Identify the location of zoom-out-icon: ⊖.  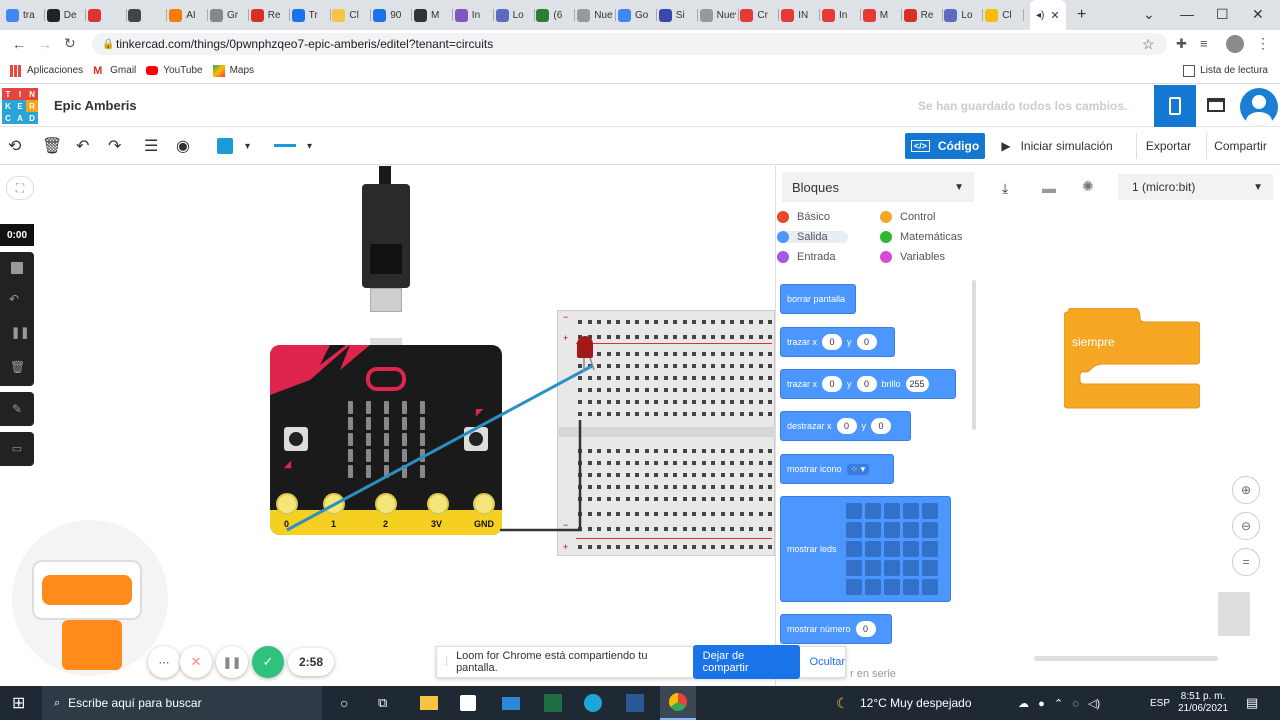
(1246, 526).